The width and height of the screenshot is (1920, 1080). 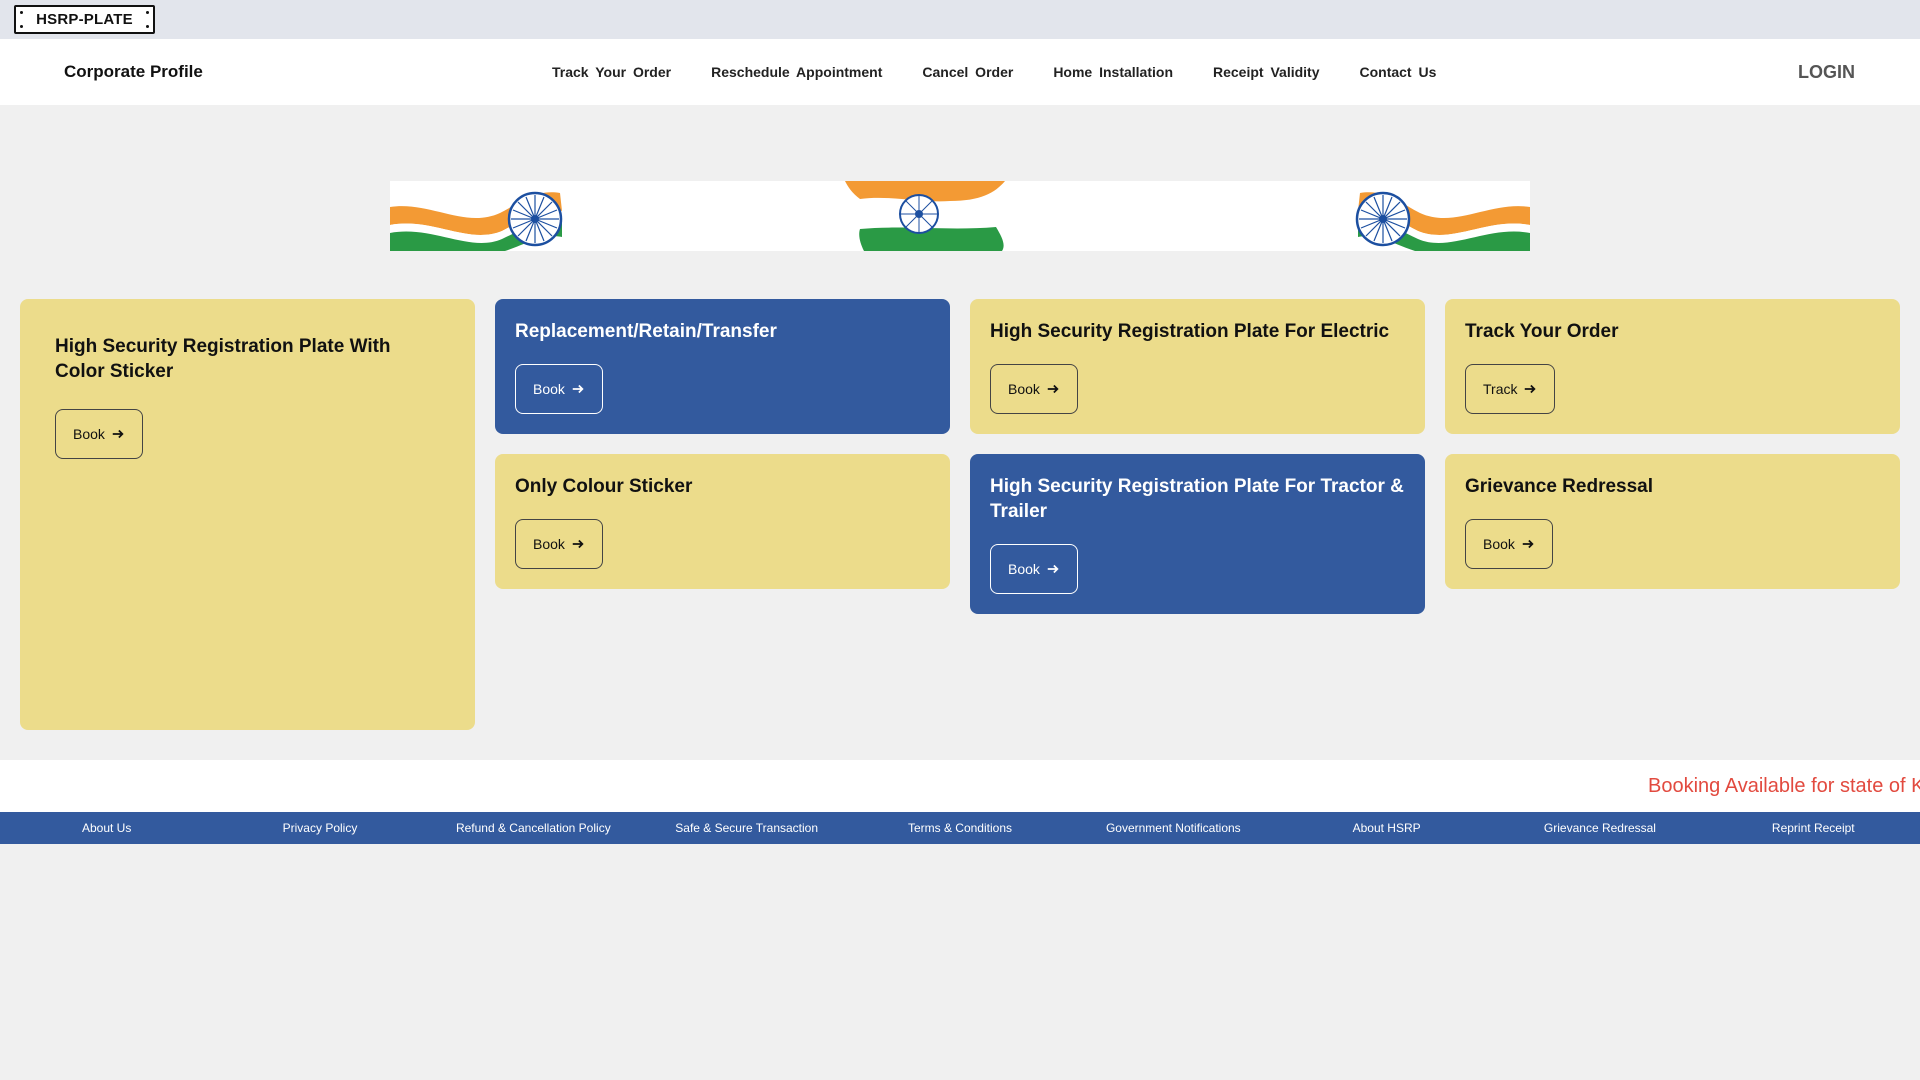 I want to click on card-title: Track Your Order, so click(x=1542, y=331).